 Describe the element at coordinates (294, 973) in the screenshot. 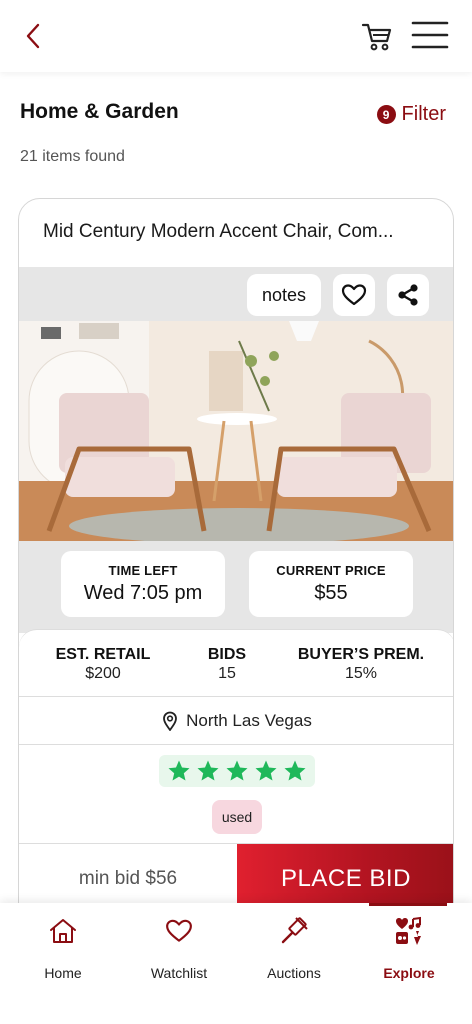

I see `nav-auctions-label: Auctions` at that location.